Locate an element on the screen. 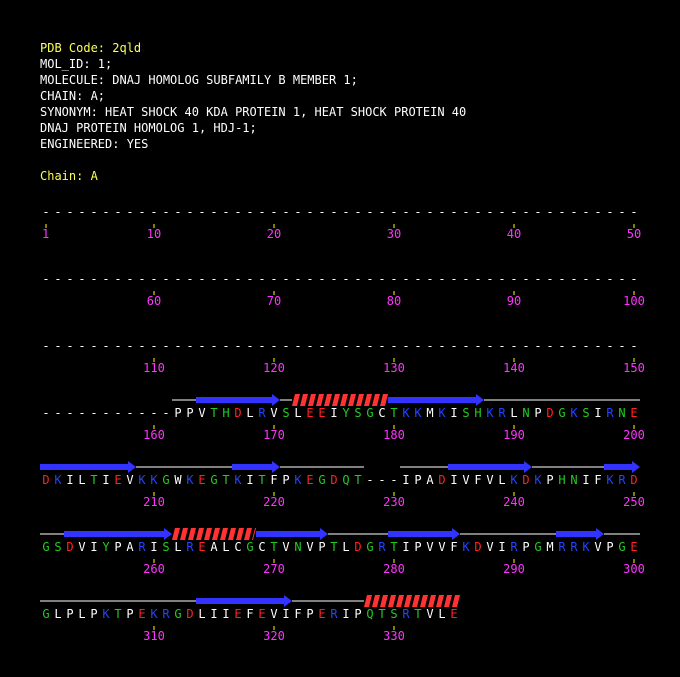 The height and width of the screenshot is (677, 680). position-label: 130 is located at coordinates (394, 368).